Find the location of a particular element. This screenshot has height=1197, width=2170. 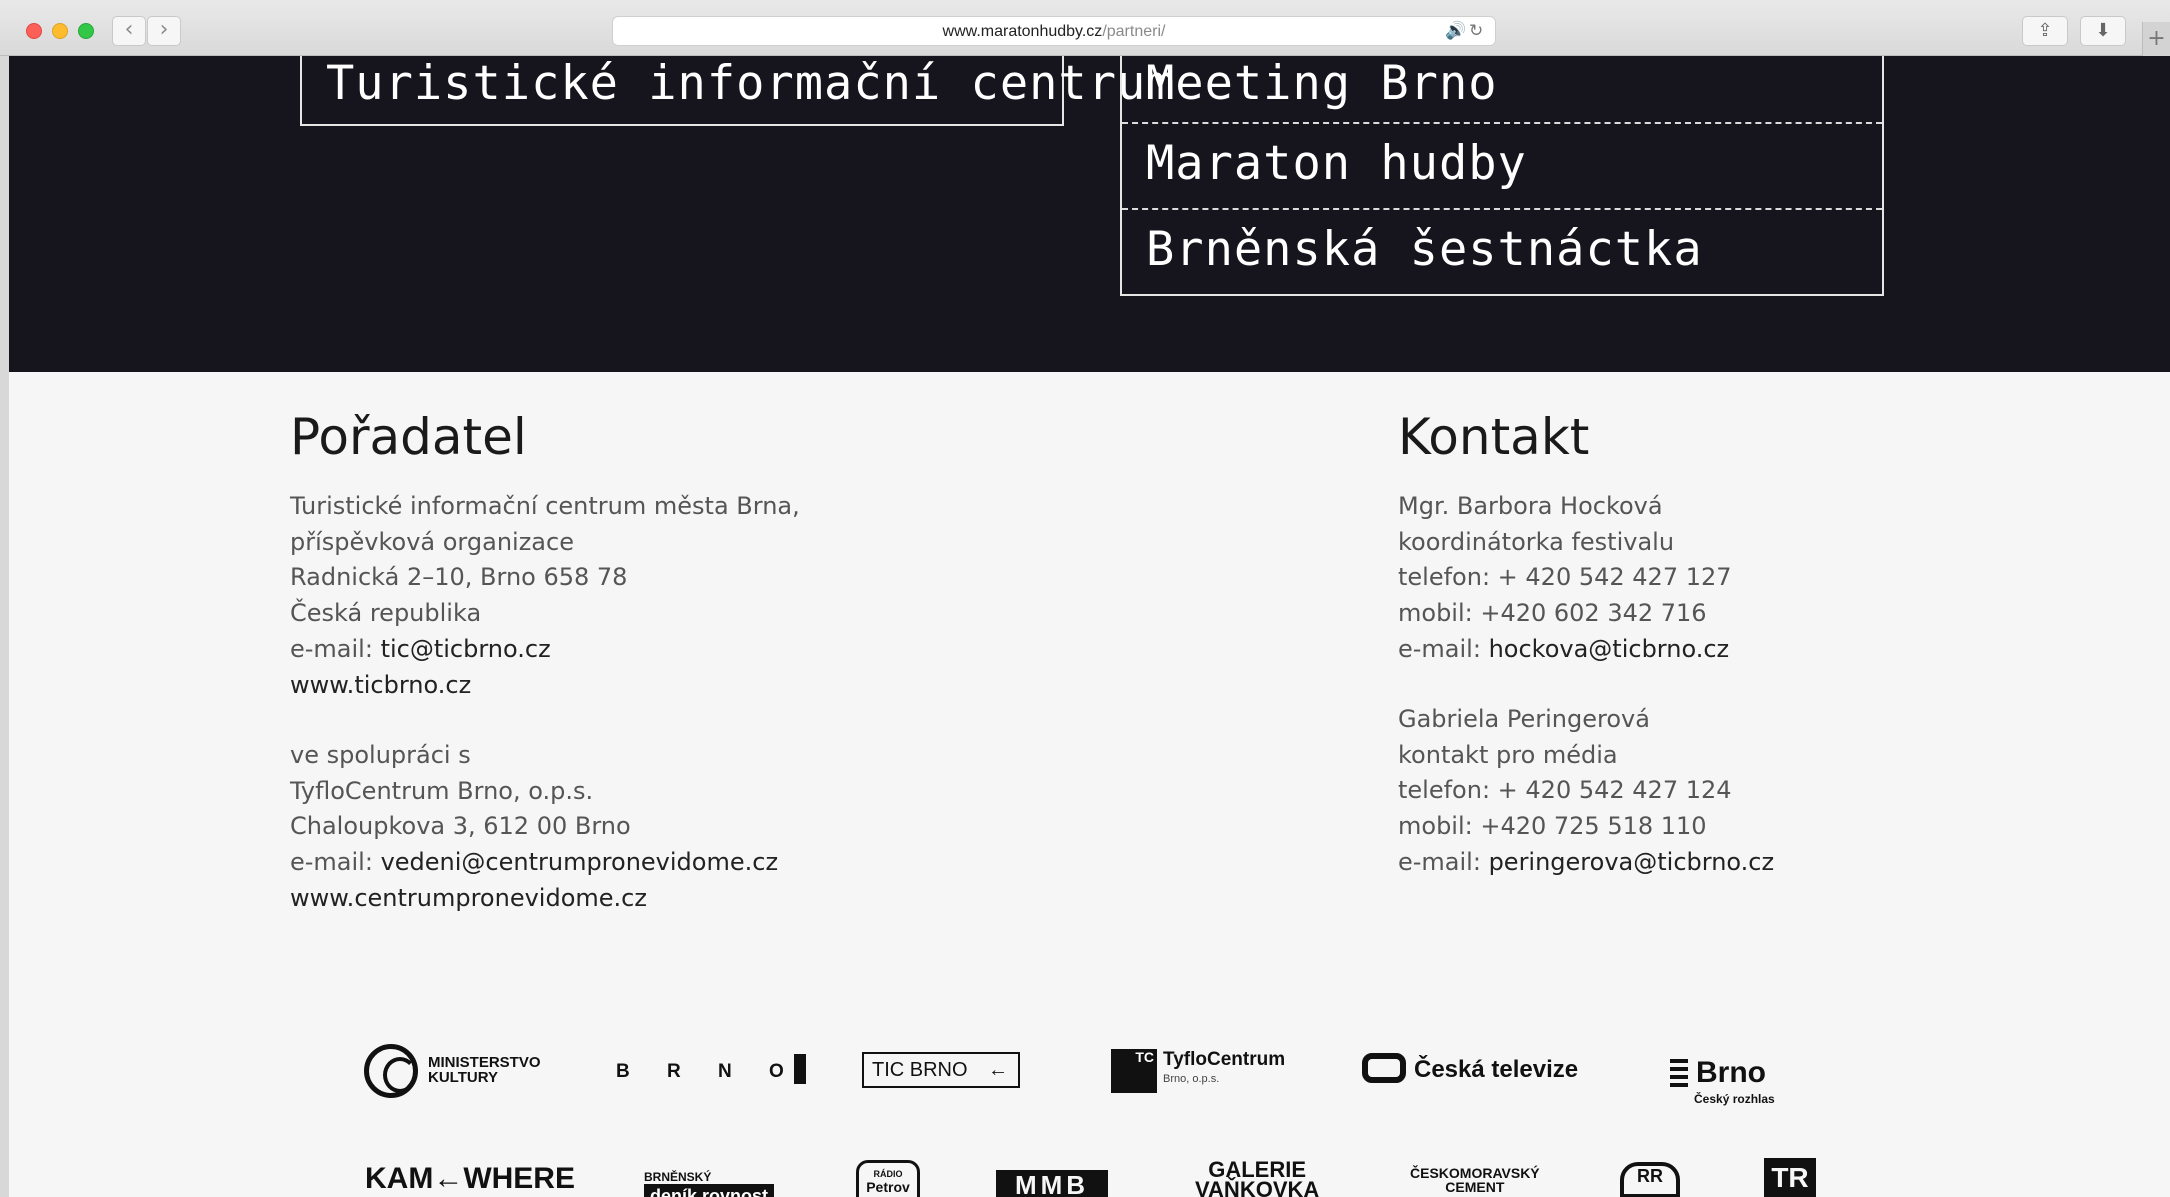

web-link: www.centrumpronevidome.cz is located at coordinates (534, 899).